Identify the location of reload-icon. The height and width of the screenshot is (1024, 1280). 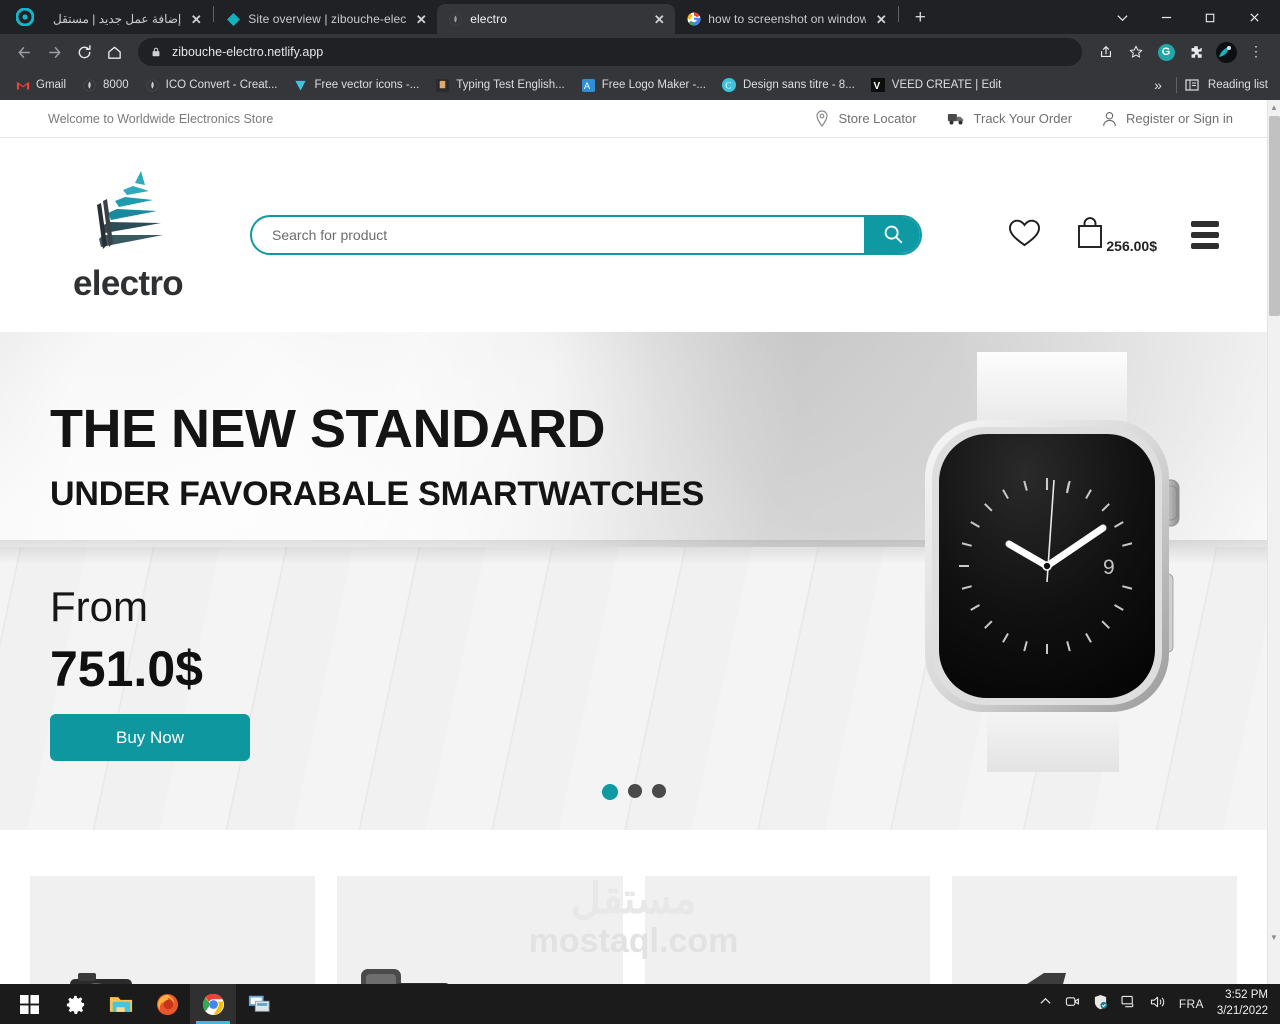
(84, 52).